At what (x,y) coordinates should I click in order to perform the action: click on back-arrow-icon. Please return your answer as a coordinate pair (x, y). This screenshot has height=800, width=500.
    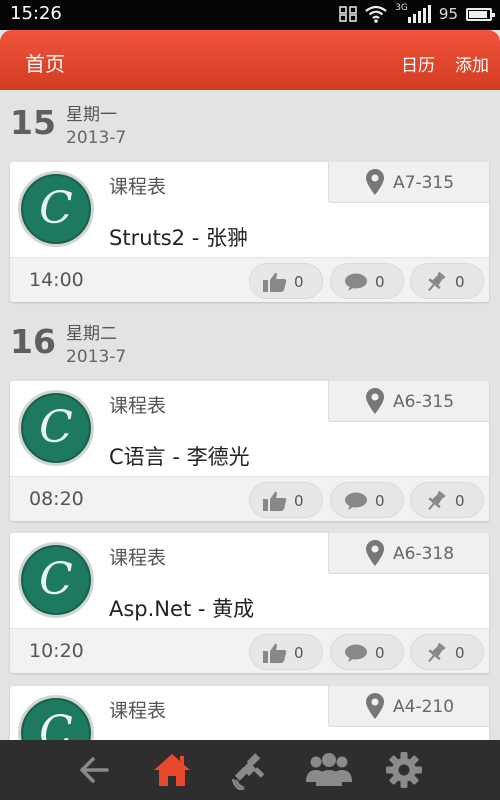
    Looking at the image, I should click on (94, 770).